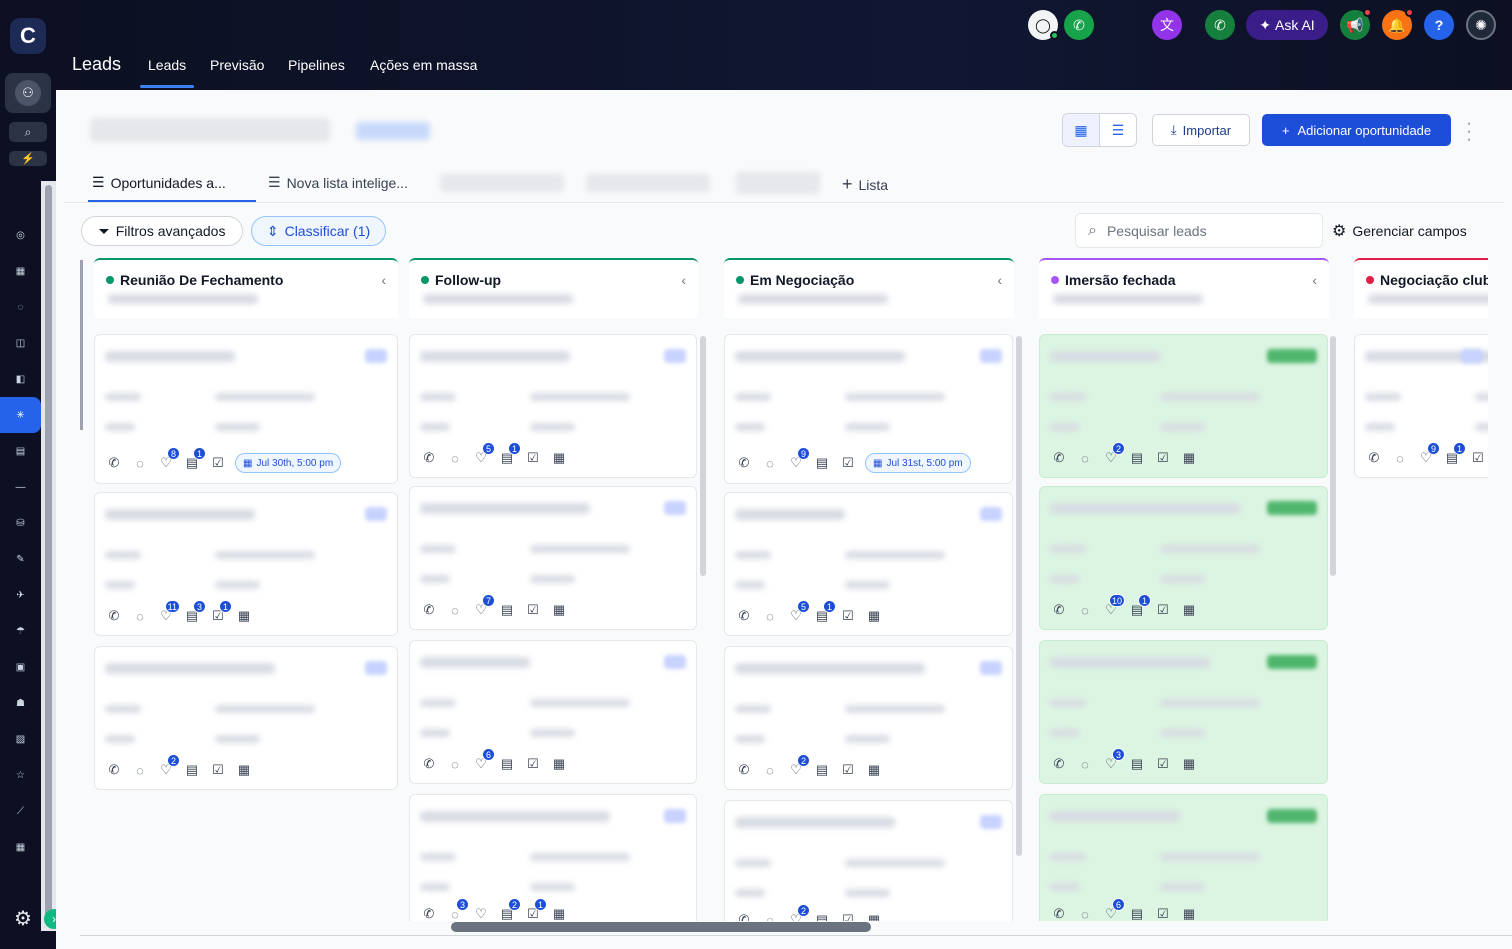 The width and height of the screenshot is (1512, 949). What do you see at coordinates (237, 65) in the screenshot?
I see `tab-previsao: Previsão` at bounding box center [237, 65].